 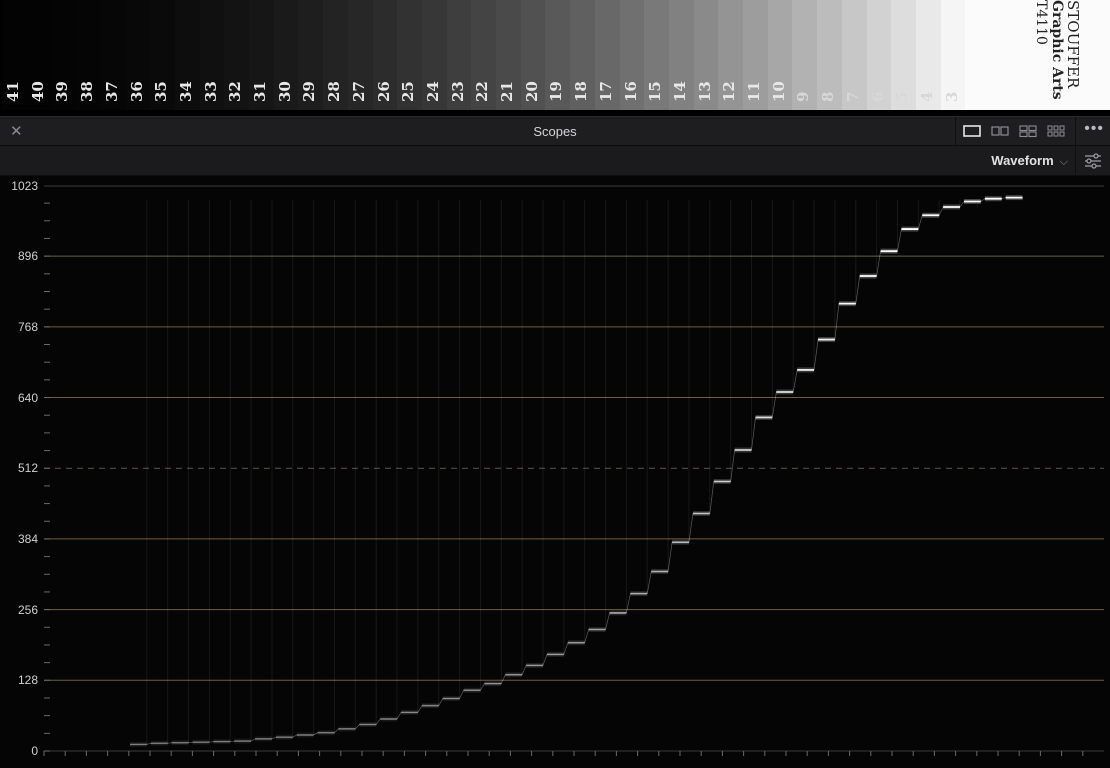 I want to click on wedge-step-label: 34, so click(x=185, y=91).